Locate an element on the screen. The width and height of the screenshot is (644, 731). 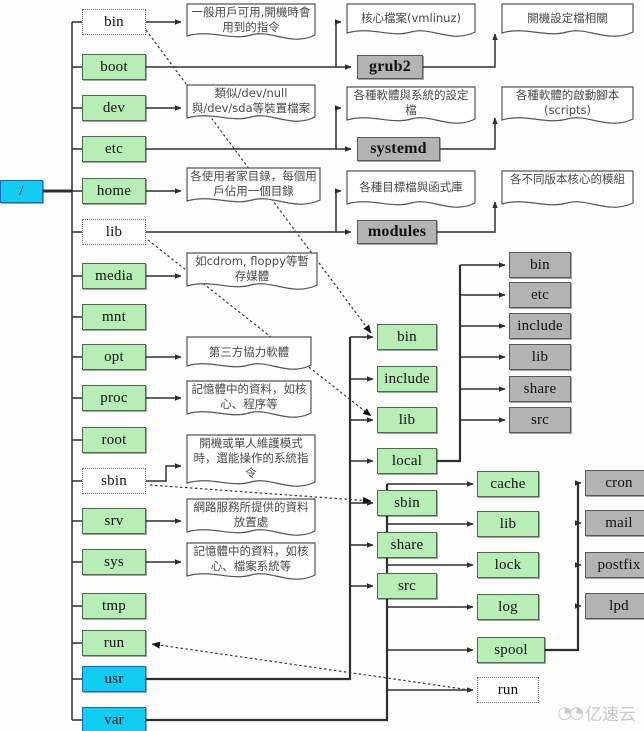
node-etc: etc is located at coordinates (114, 149).